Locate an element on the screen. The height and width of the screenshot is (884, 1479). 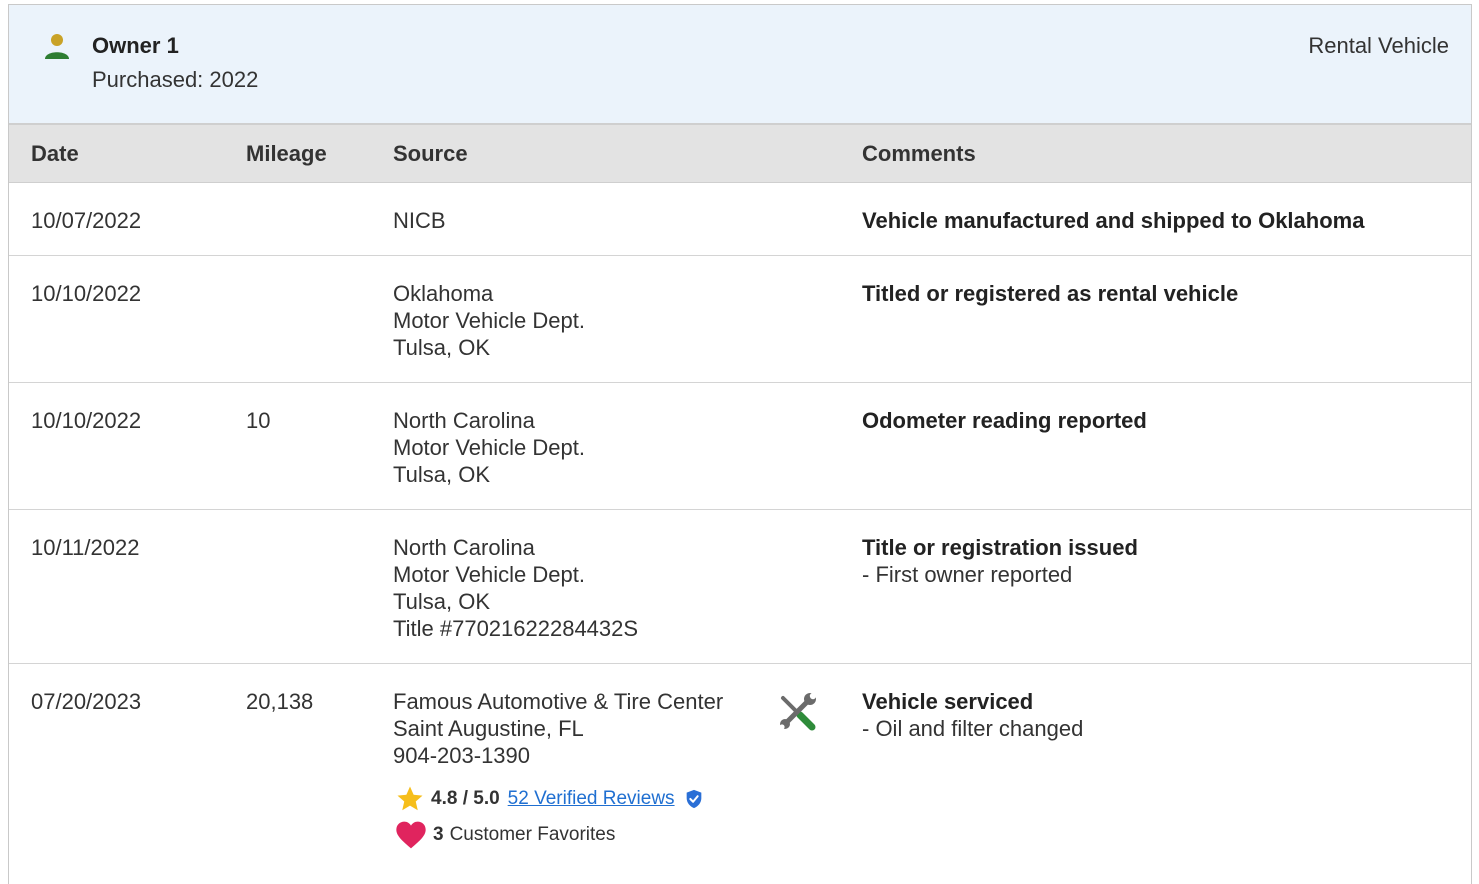
column-header-date: Date is located at coordinates (55, 153).